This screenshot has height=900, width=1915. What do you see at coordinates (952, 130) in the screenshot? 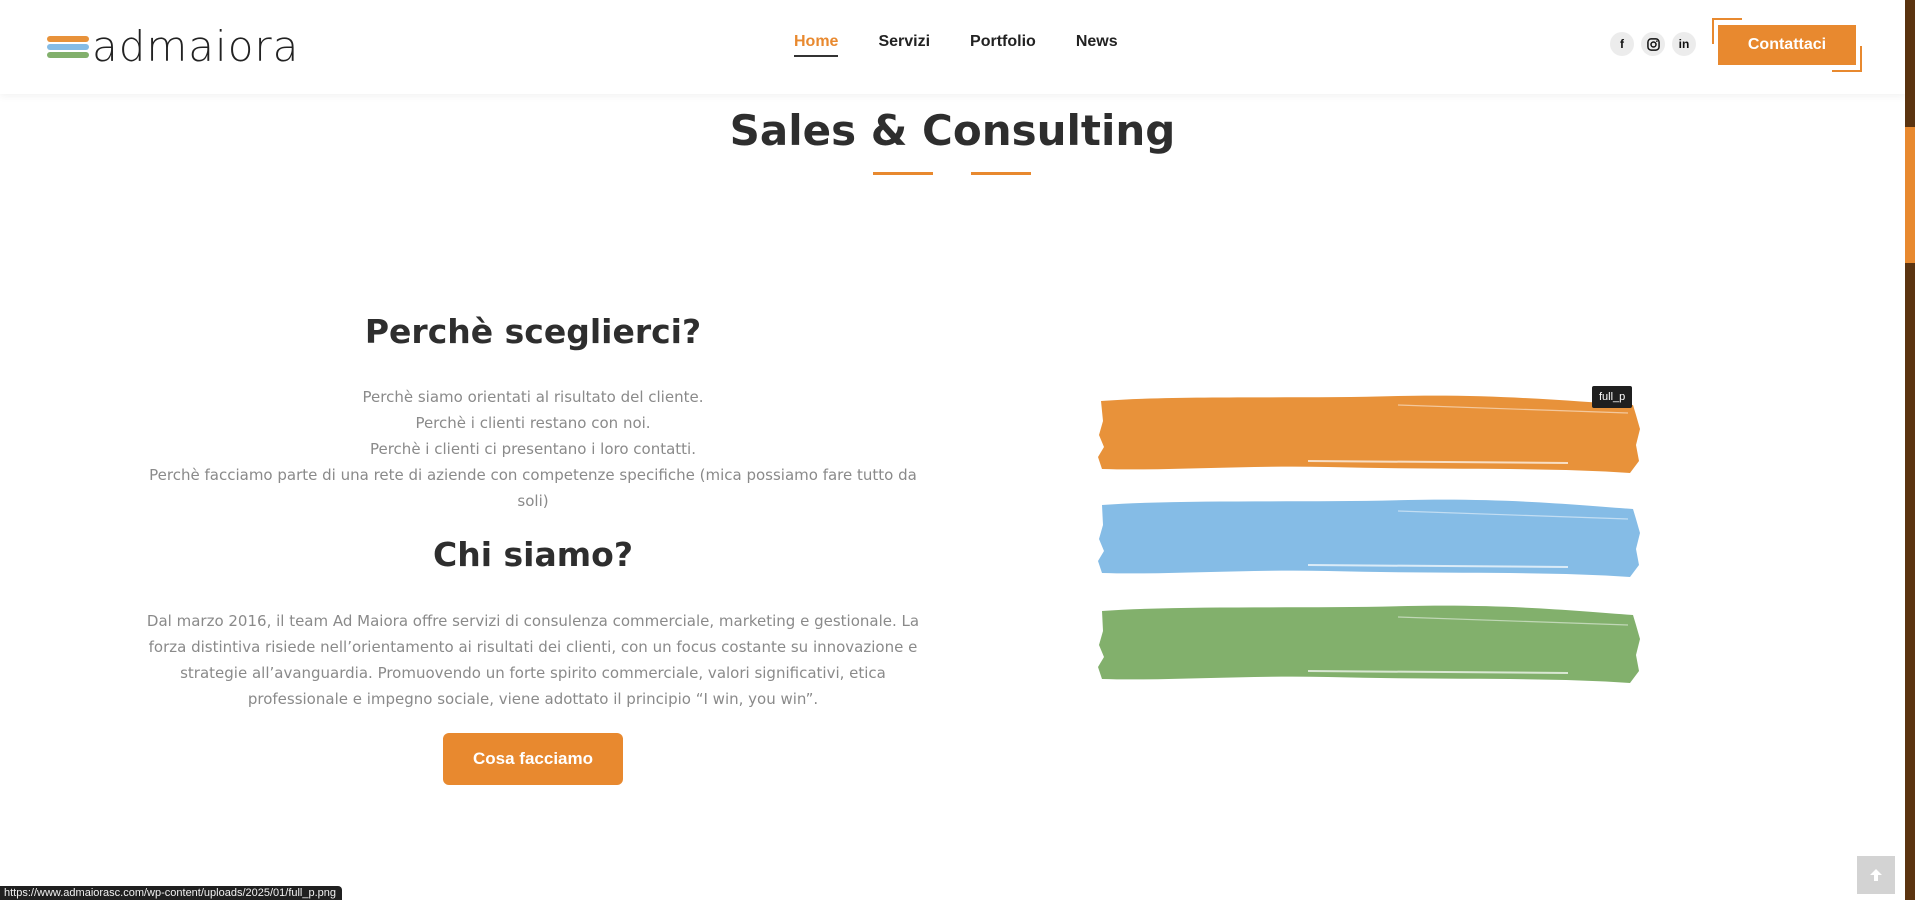
I see `section-title: Sales & Consulting` at bounding box center [952, 130].